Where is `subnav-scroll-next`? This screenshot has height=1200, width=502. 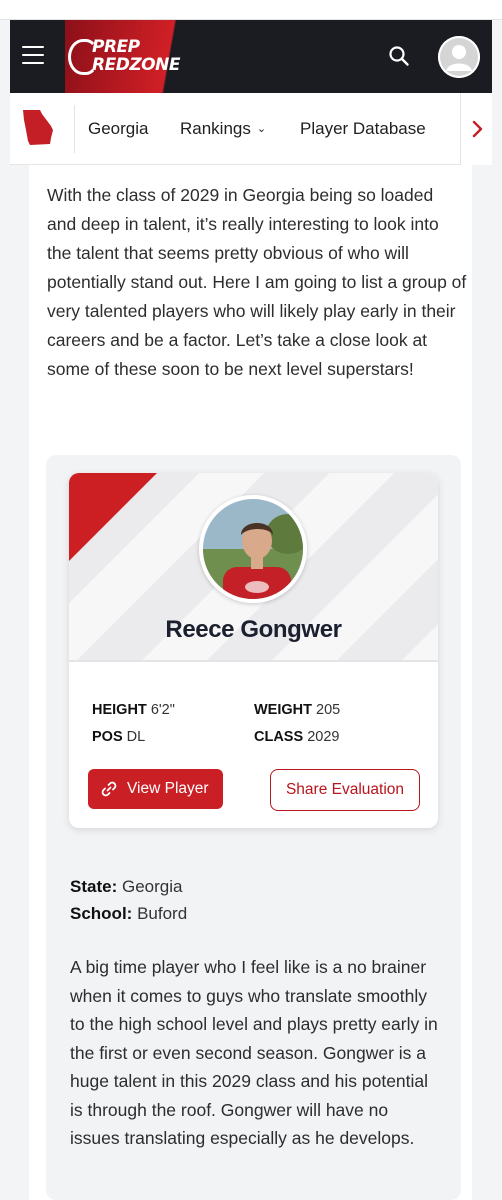
subnav-scroll-next is located at coordinates (476, 129).